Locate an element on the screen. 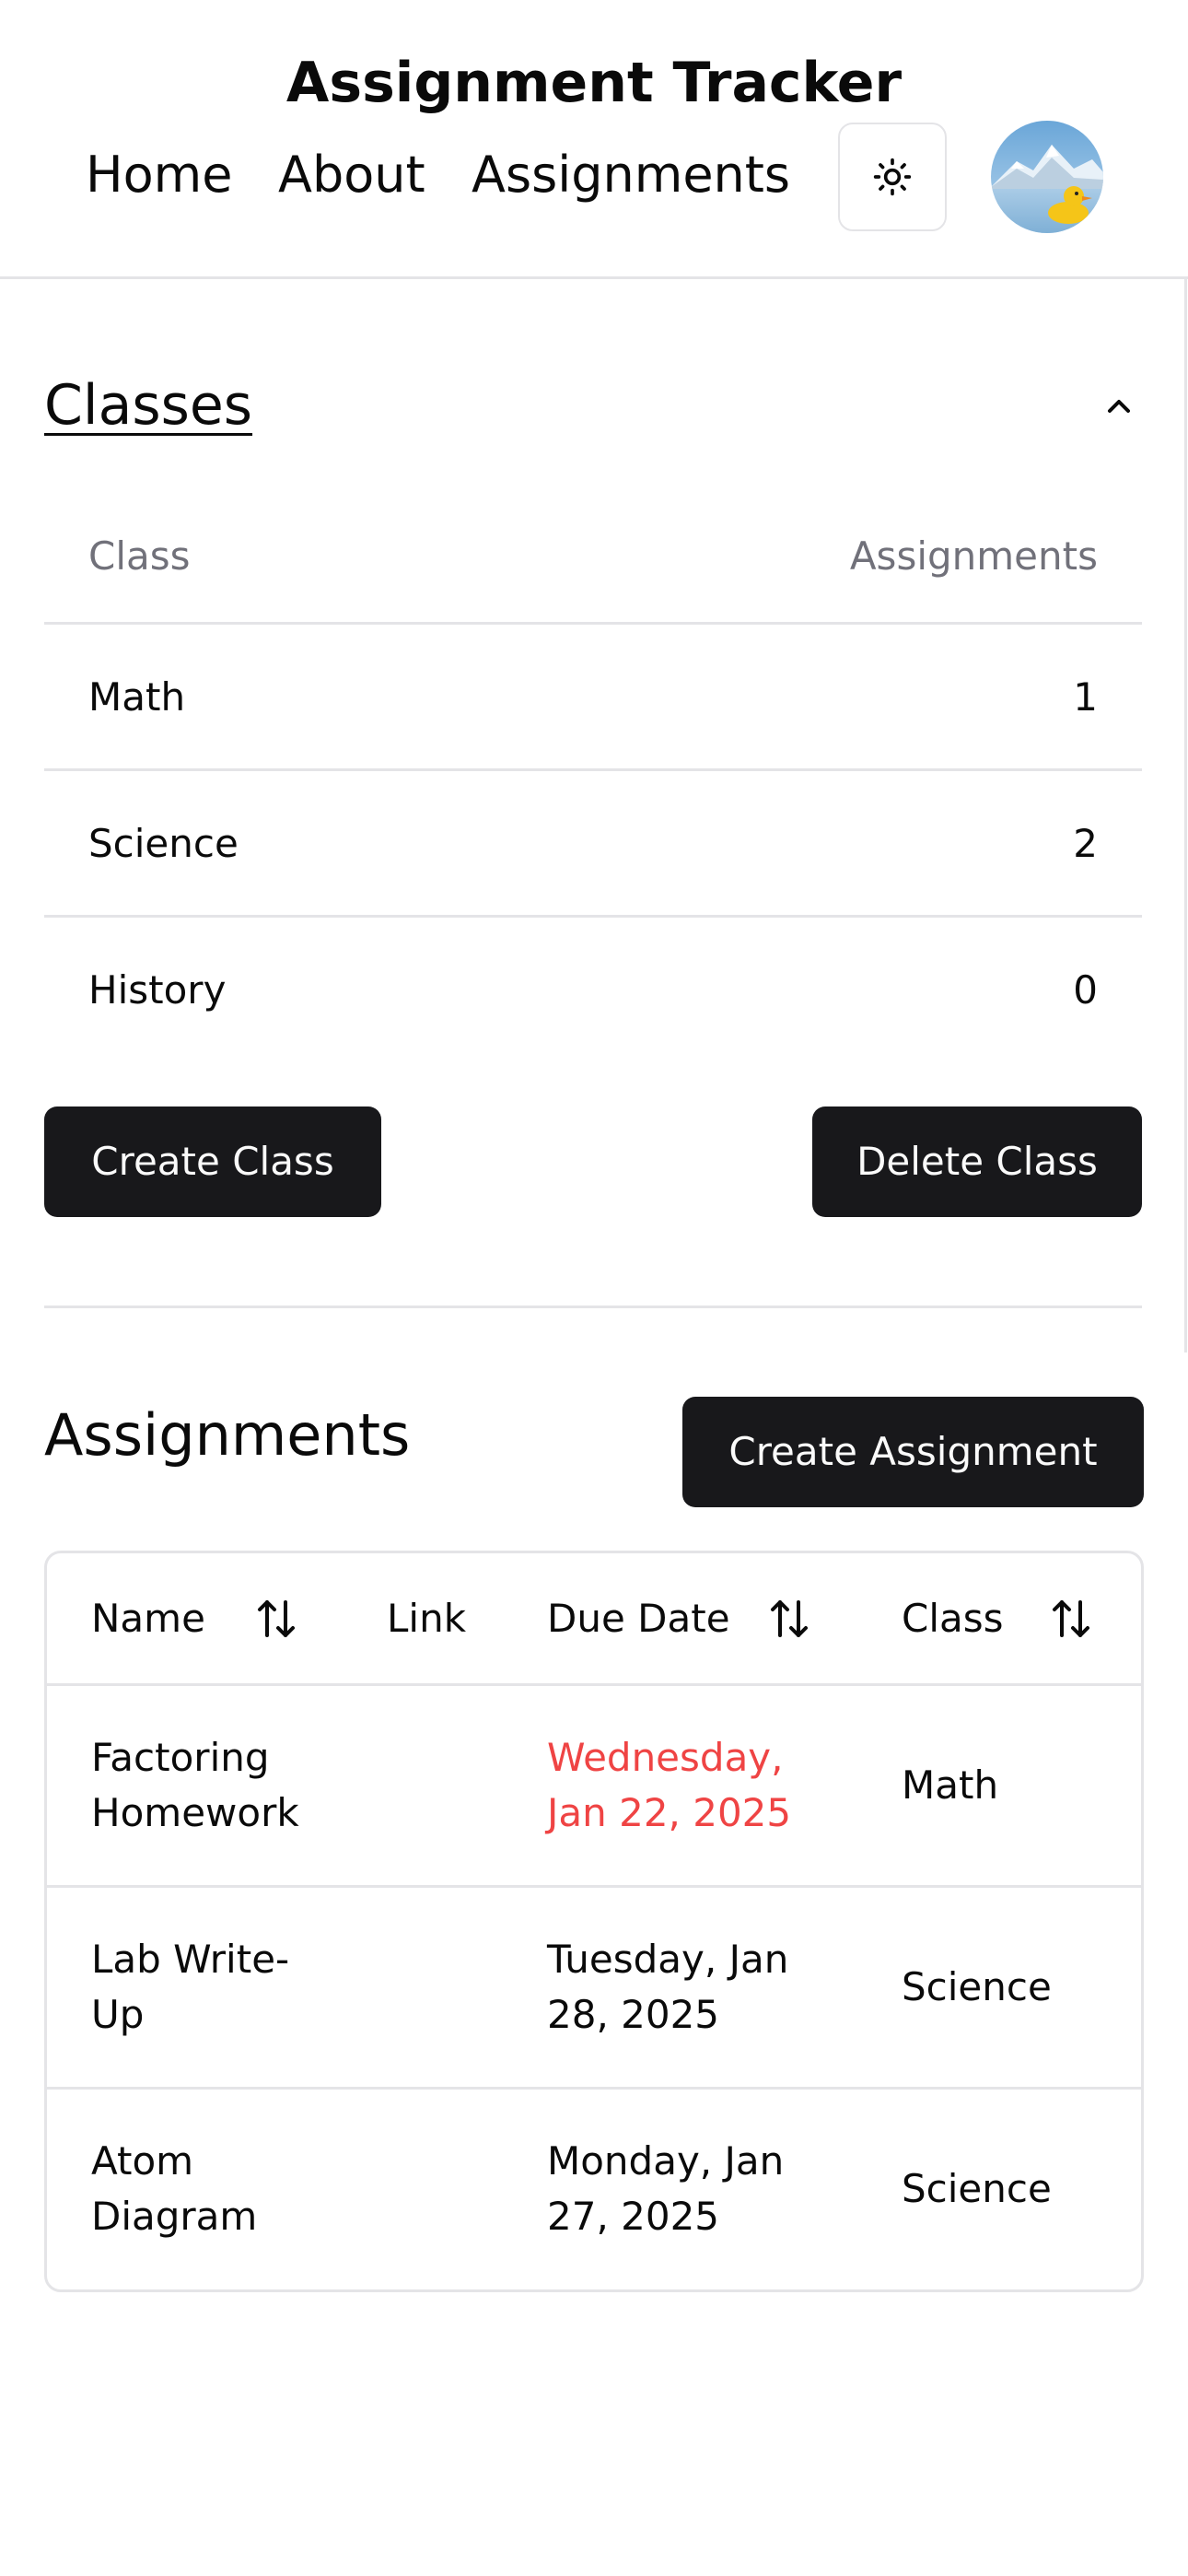  class-row: Math 1 is located at coordinates (593, 698).